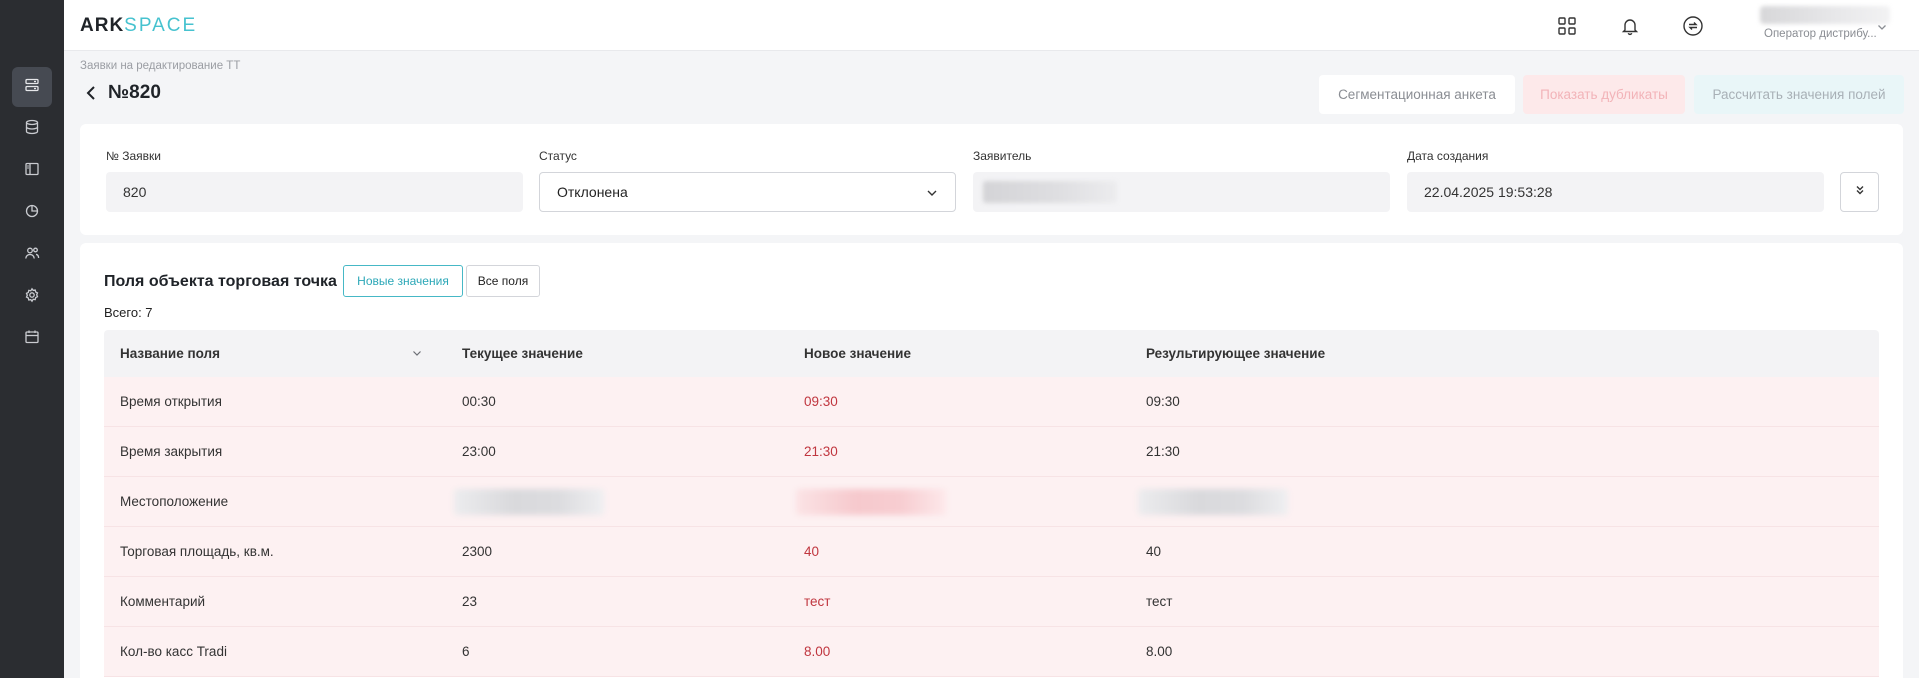 The image size is (1919, 678). I want to click on double-chevron-down-icon, so click(1860, 192).